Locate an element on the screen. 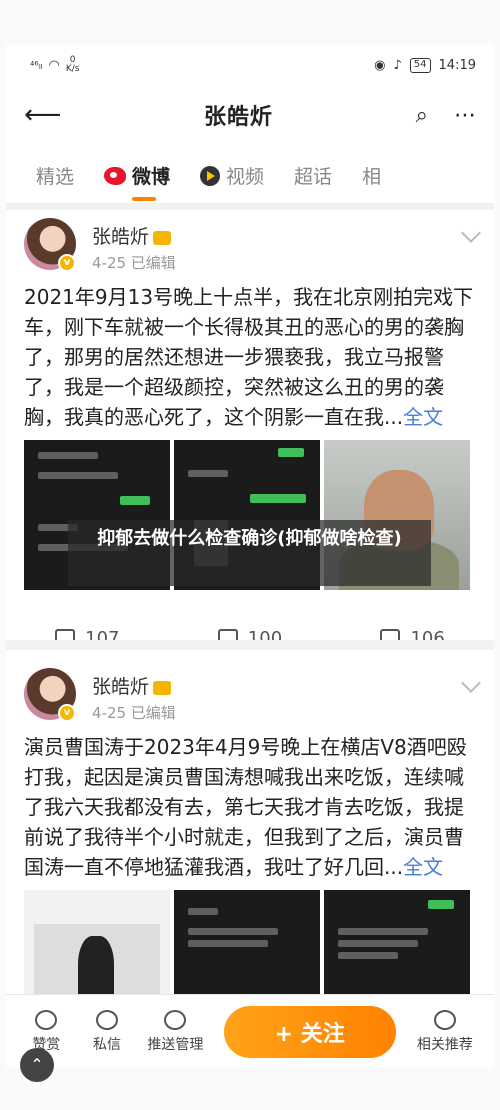  battery-indicator: 54 is located at coordinates (420, 65).